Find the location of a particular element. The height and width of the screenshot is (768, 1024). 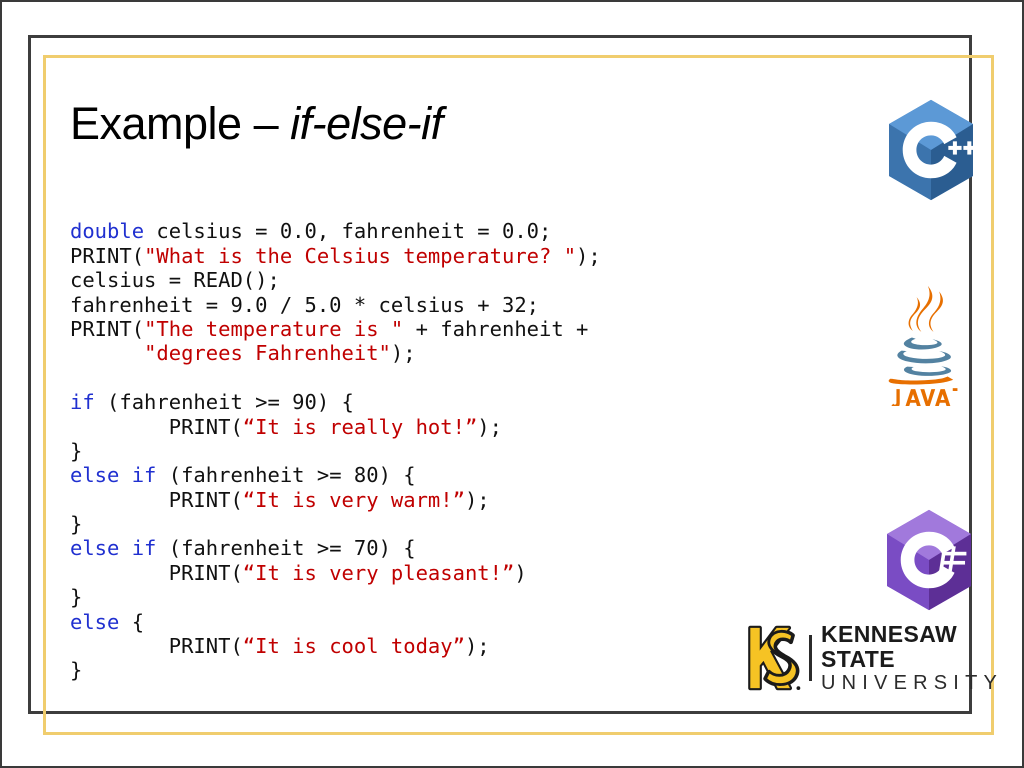

java-logo is located at coordinates (926, 345).